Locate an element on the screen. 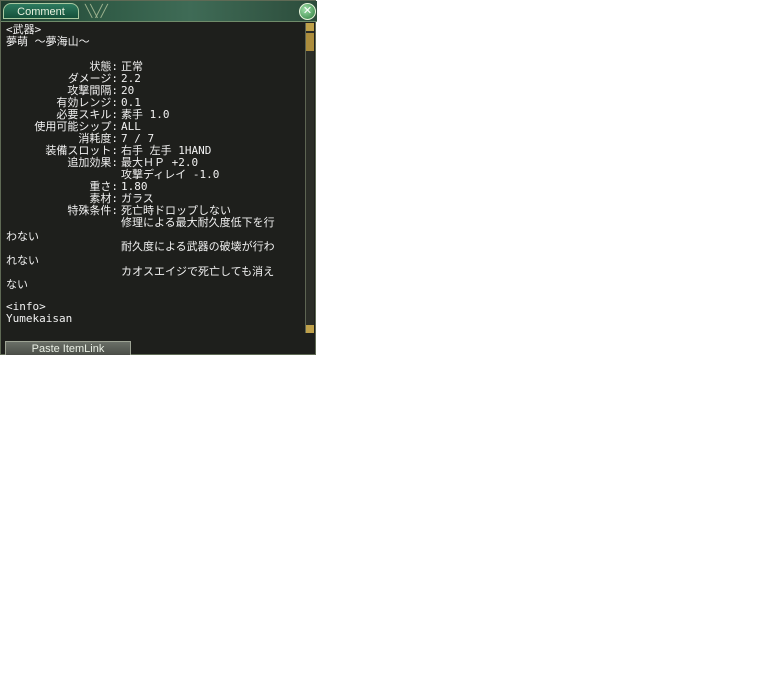 This screenshot has height=689, width=777. vertical-scrollbar is located at coordinates (309, 178).